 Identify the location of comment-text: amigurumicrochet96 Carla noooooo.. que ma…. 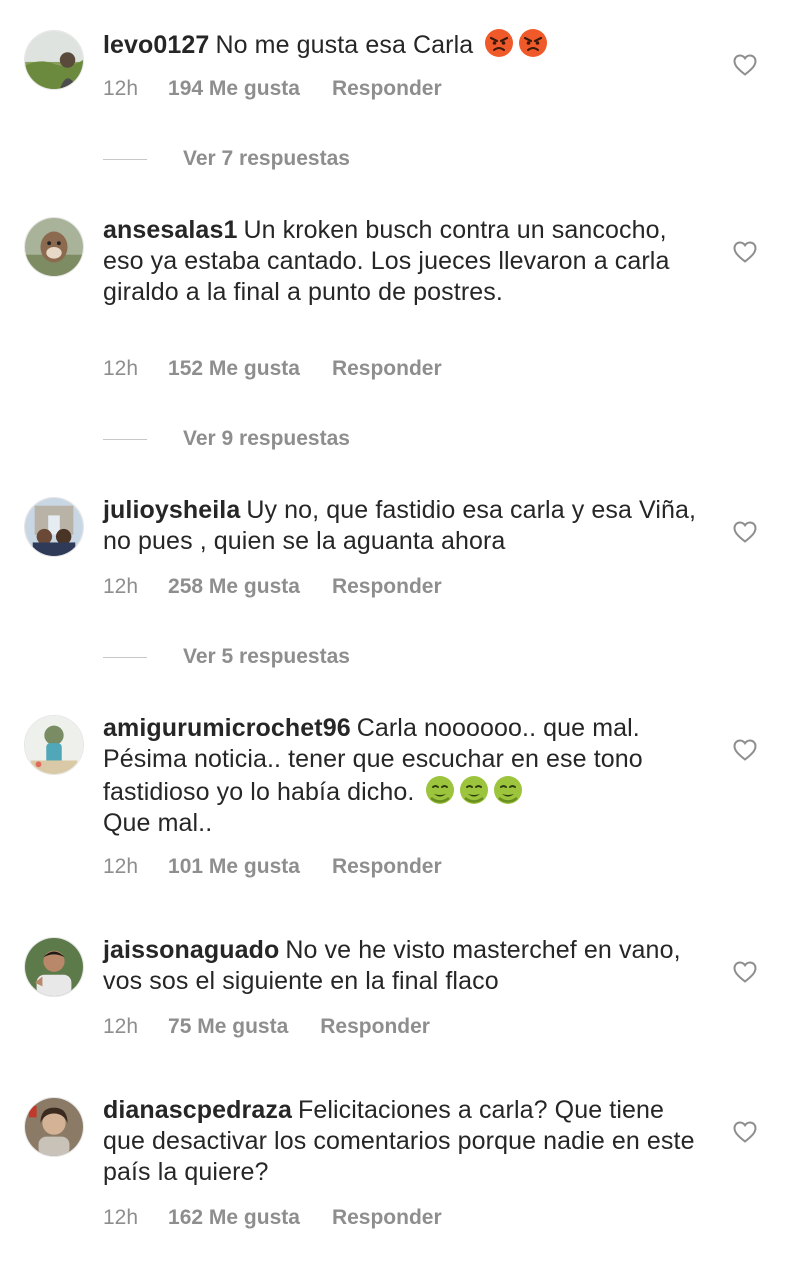
(403, 776).